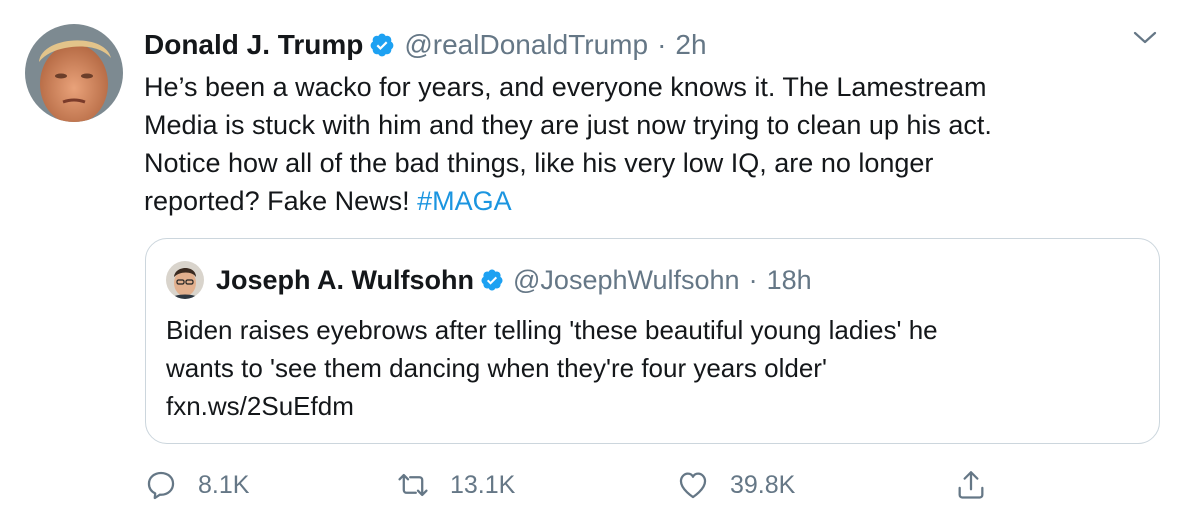 Image resolution: width=1184 pixels, height=522 pixels. I want to click on like-button: 39.8K, so click(735, 485).